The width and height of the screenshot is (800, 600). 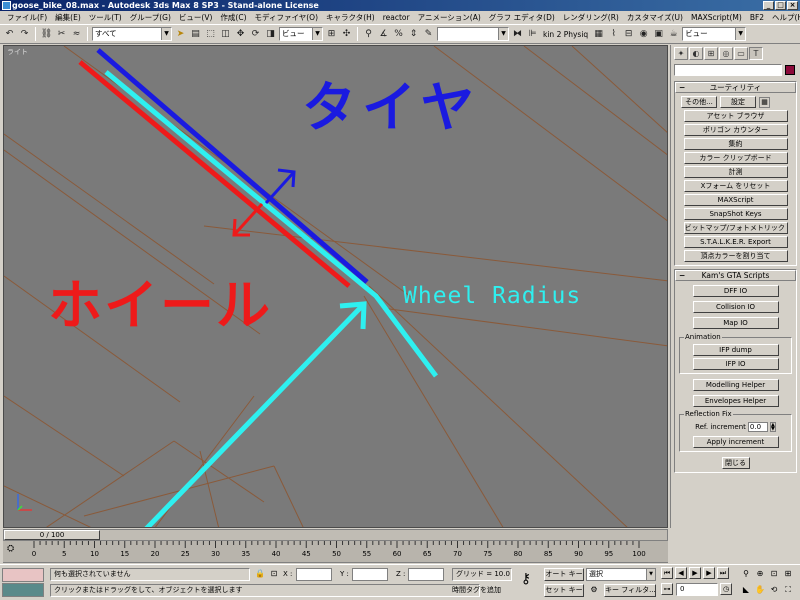 I want to click on menu-create: 作成(C), so click(x=233, y=17).